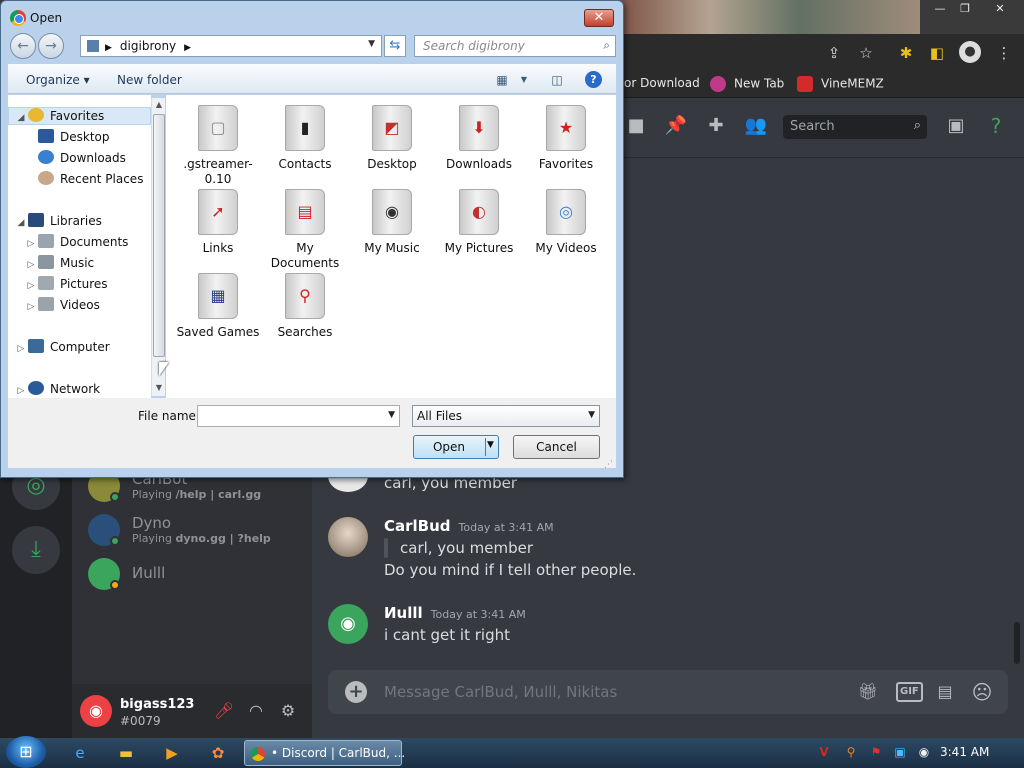 Image resolution: width=1024 pixels, height=768 pixels. I want to click on expand-arrow-icon: ▷, so click(31, 265).